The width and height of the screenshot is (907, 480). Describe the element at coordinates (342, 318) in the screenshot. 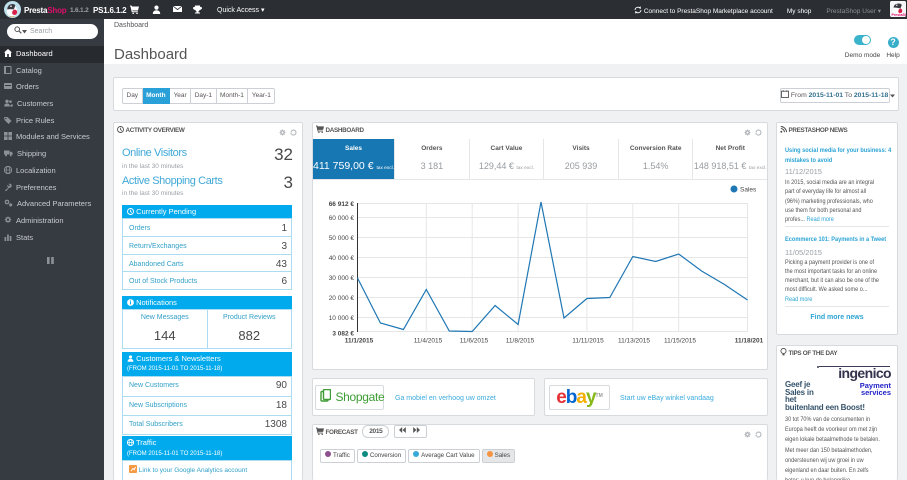

I see `svg-text: 10 000 €` at that location.